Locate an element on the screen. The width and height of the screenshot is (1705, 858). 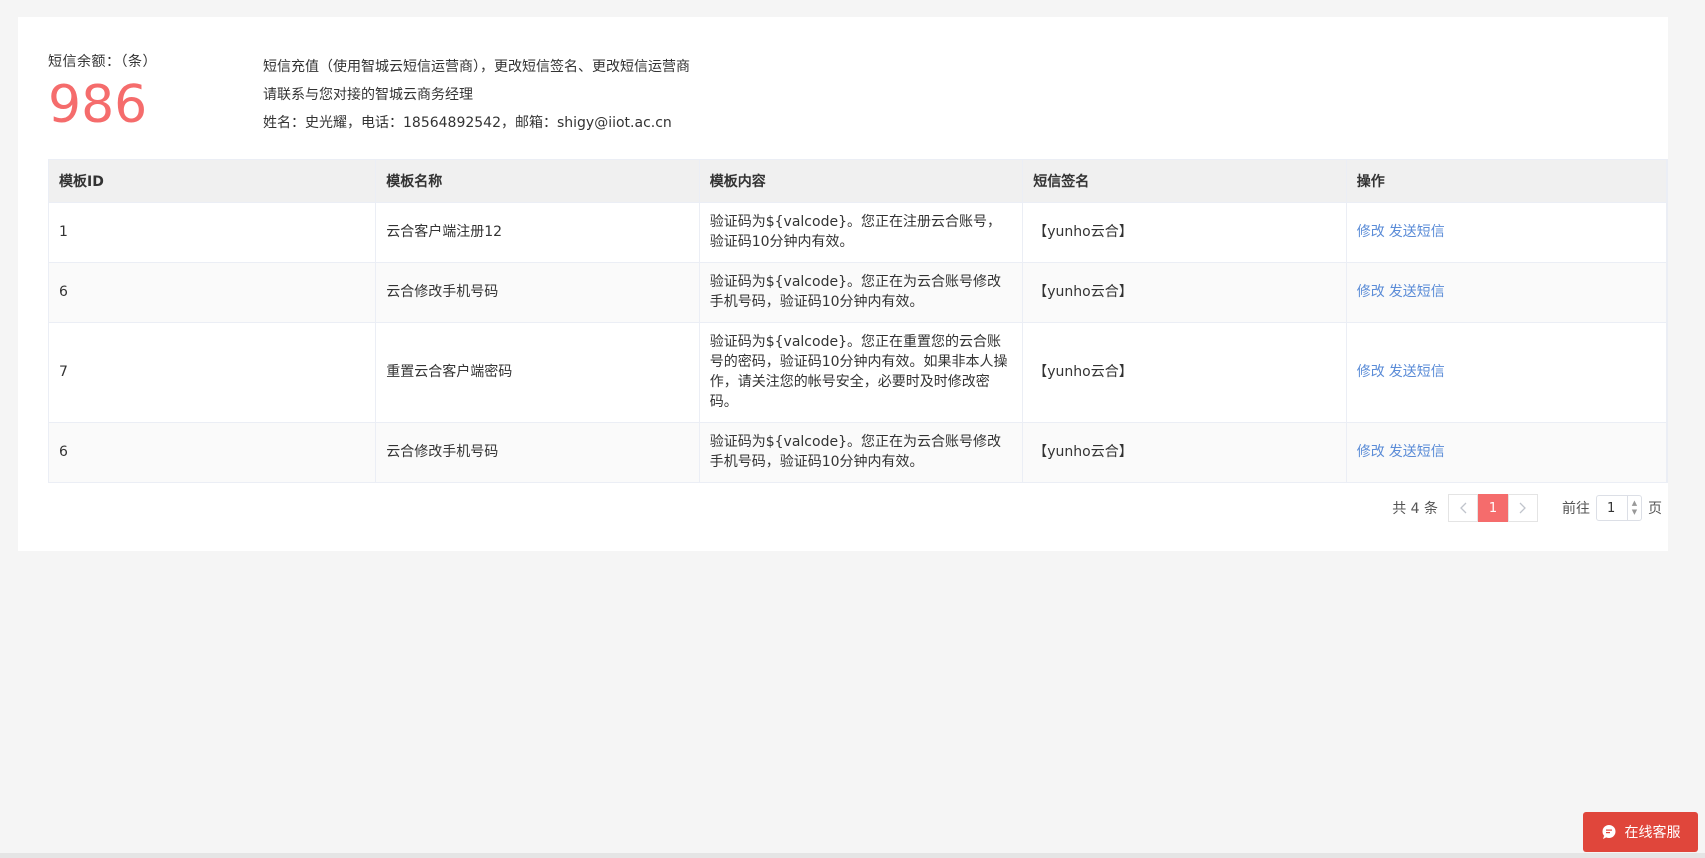
chevron-right-icon is located at coordinates (1522, 508).